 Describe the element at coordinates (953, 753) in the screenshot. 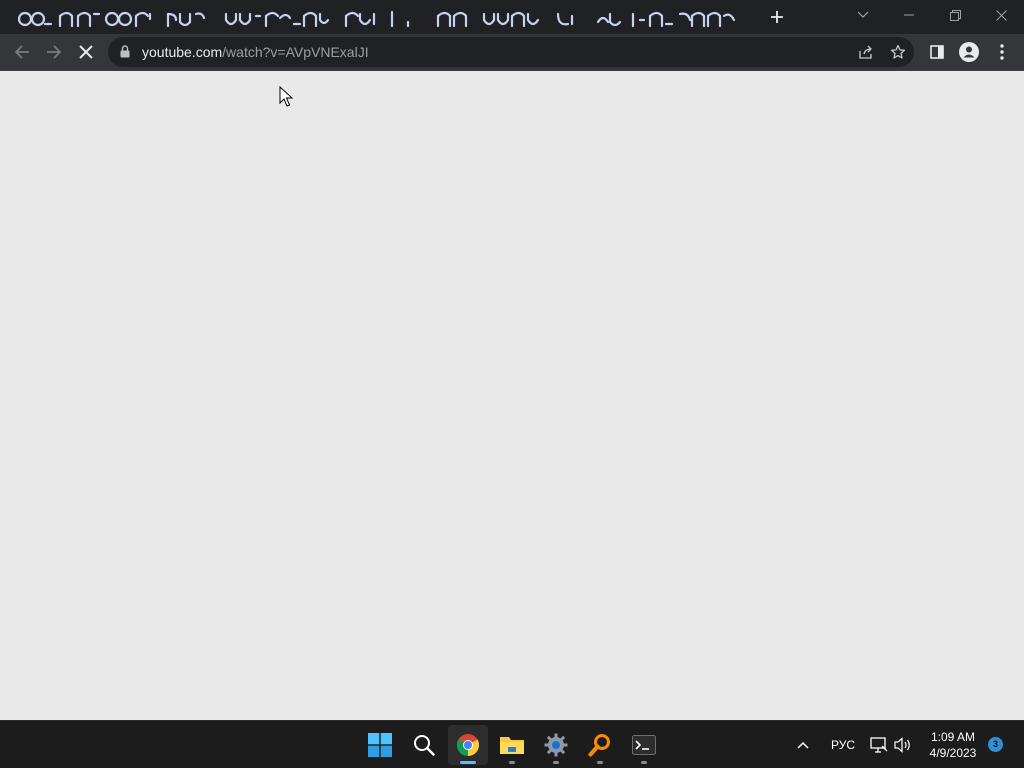

I see `clock-date: 4/9/2023` at that location.